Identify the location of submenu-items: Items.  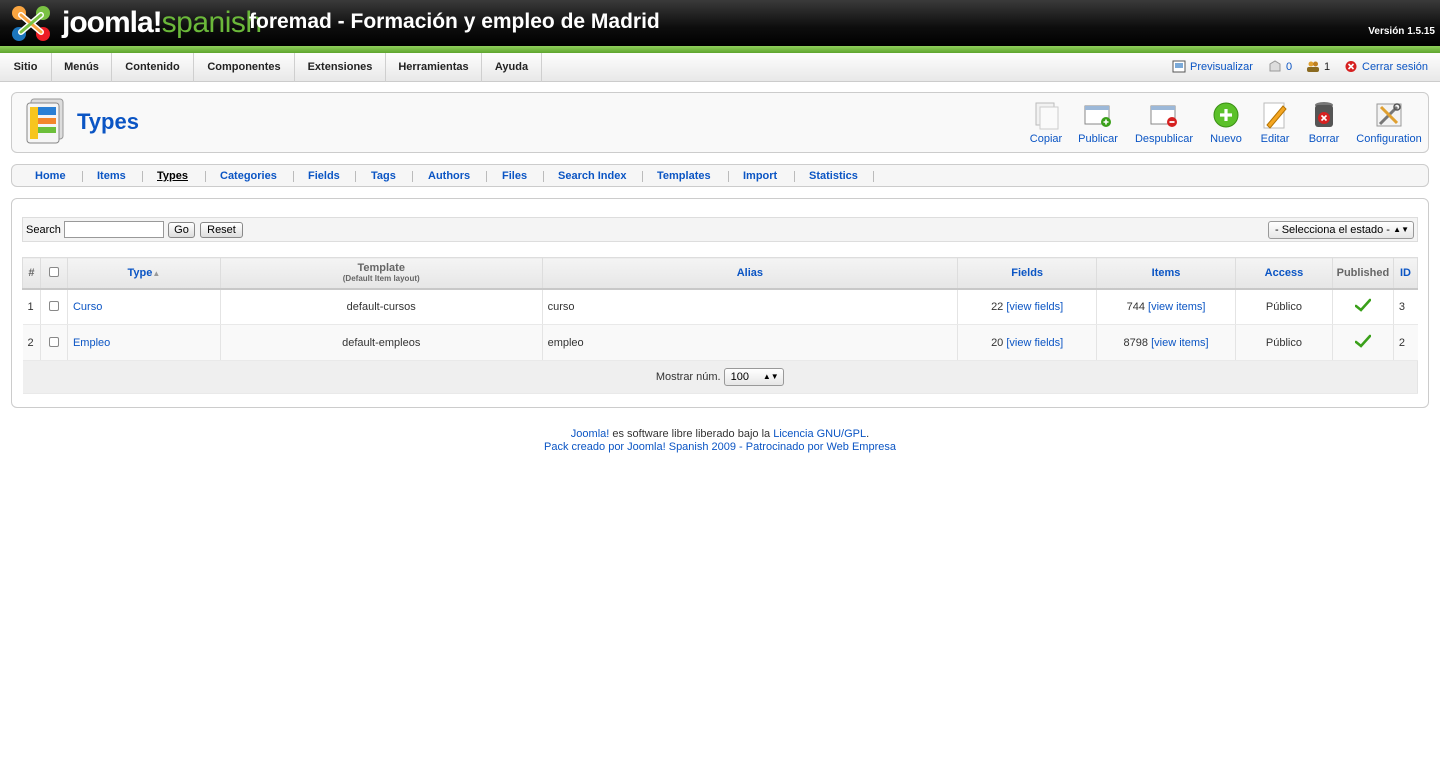
(111, 176).